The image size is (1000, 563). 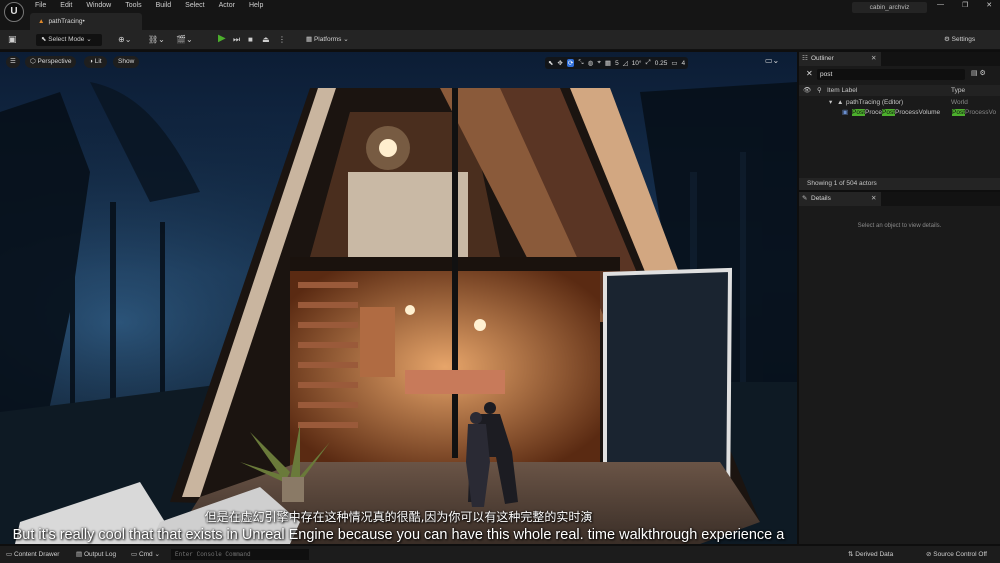 I want to click on col-item-label: Item Label, so click(x=842, y=90).